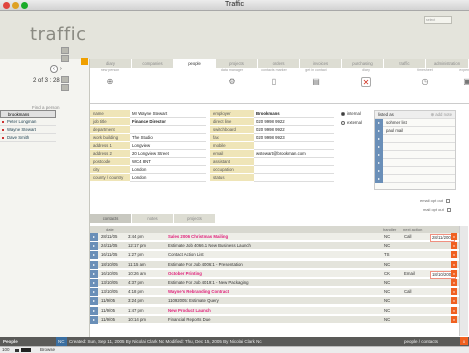  What do you see at coordinates (65, 50) in the screenshot?
I see `nav-up-button` at bounding box center [65, 50].